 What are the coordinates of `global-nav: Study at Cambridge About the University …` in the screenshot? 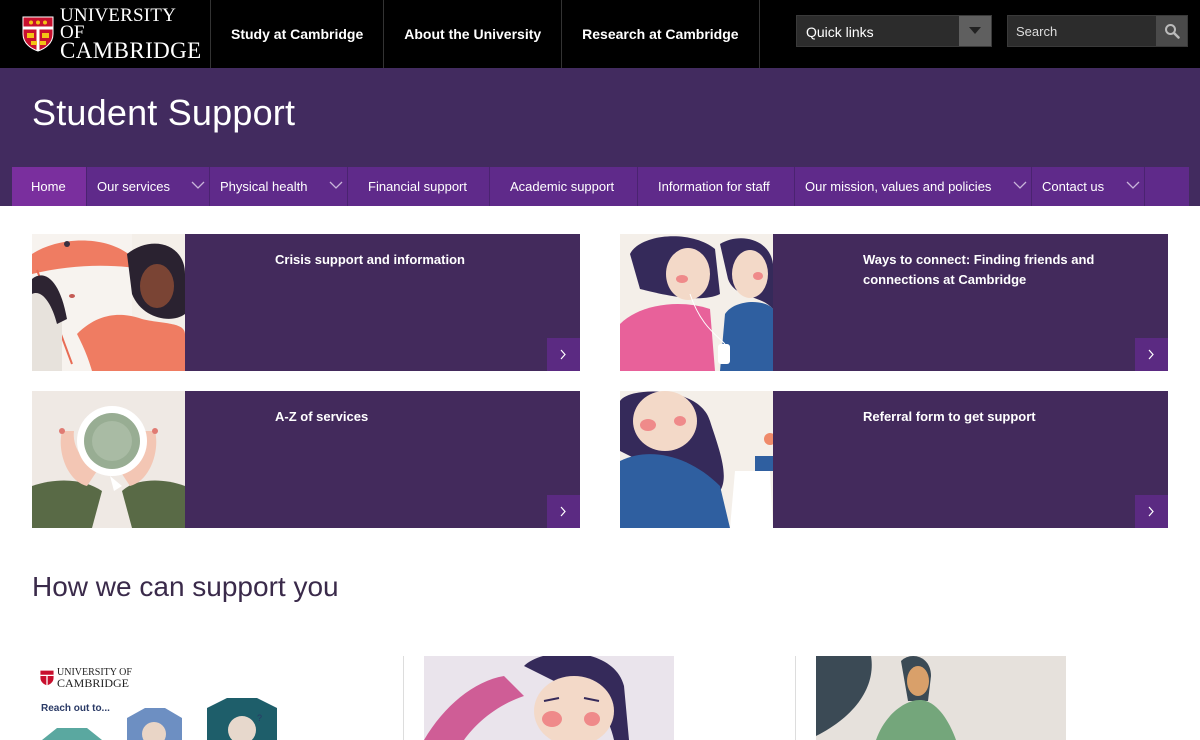 It's located at (485, 34).